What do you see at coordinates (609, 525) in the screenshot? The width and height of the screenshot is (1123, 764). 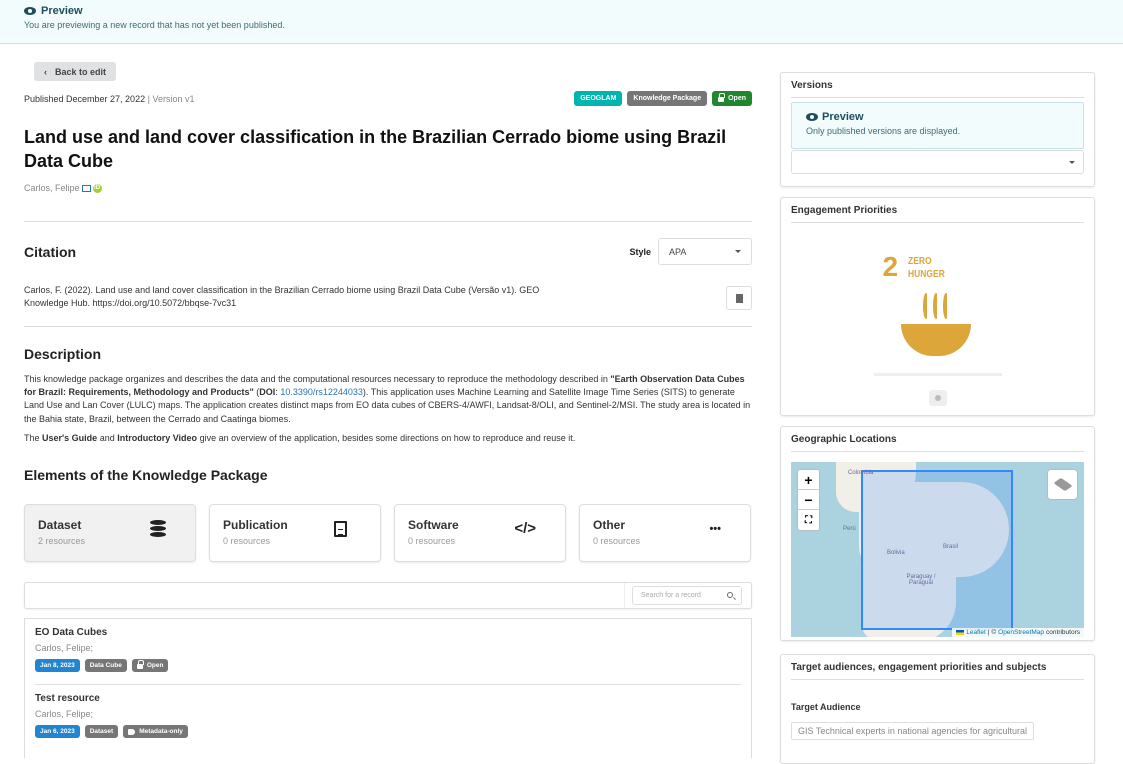 I see `card-name: Other` at bounding box center [609, 525].